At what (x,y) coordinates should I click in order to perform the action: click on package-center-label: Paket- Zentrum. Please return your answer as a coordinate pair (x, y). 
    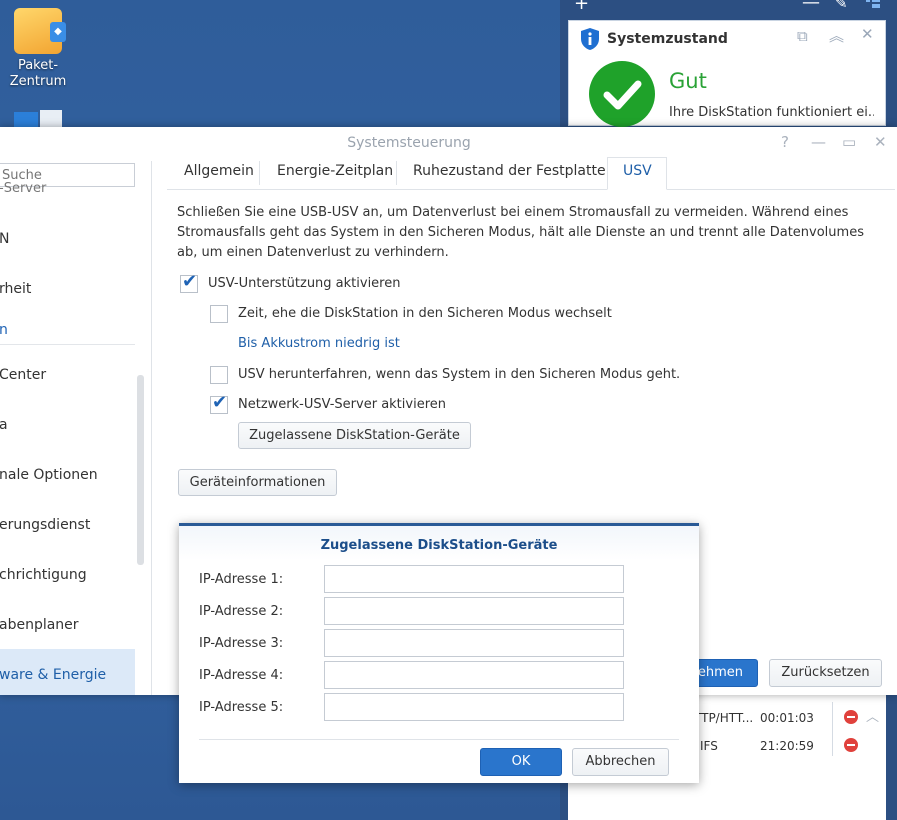
    Looking at the image, I should click on (38, 74).